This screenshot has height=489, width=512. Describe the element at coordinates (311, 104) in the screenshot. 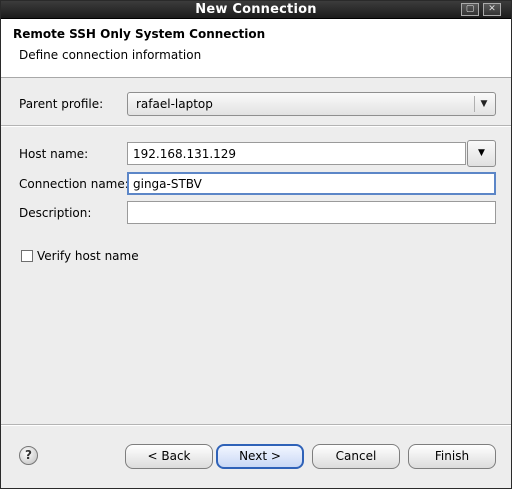

I see `parent-profile-select: rafael-laptop ▼` at that location.